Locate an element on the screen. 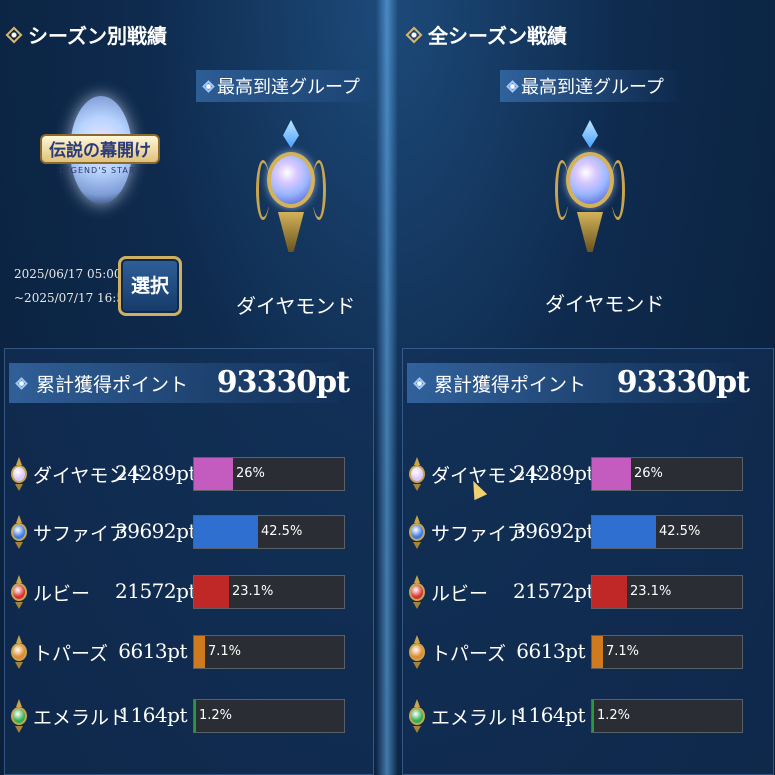  season-record-title: シーズン別戦績 is located at coordinates (86, 34).